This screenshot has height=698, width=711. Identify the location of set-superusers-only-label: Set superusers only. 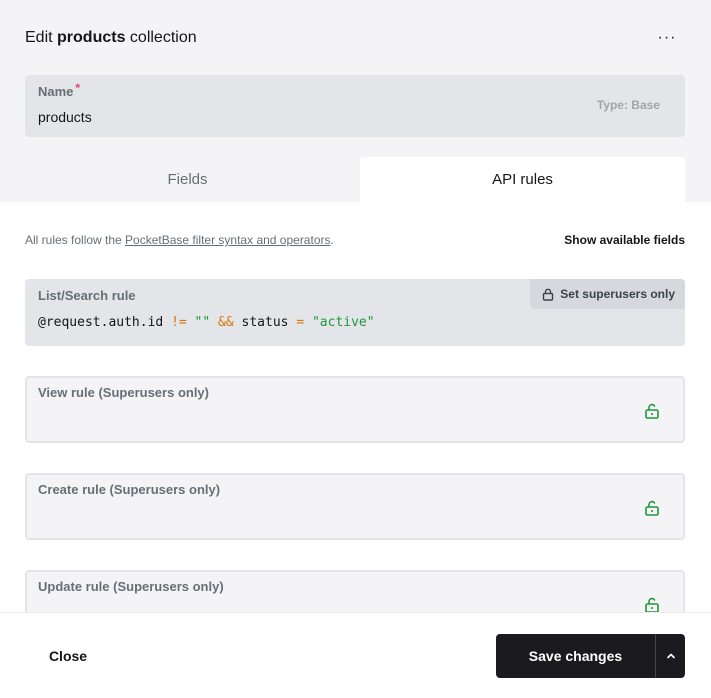
(617, 294).